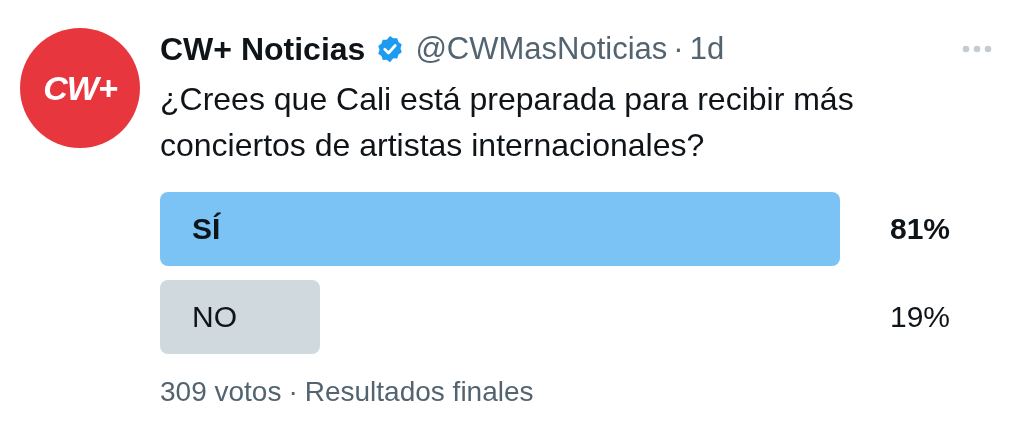 The image size is (1024, 441). What do you see at coordinates (221, 392) in the screenshot?
I see `vote-count: 309 votos` at bounding box center [221, 392].